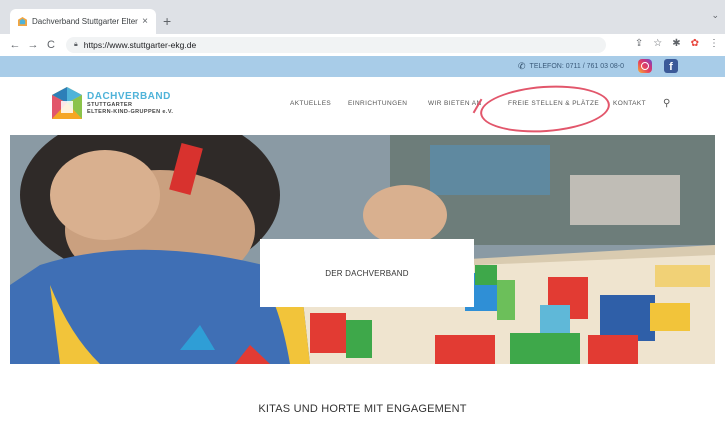  Describe the element at coordinates (33, 45) in the screenshot. I see `forward-button: →` at that location.